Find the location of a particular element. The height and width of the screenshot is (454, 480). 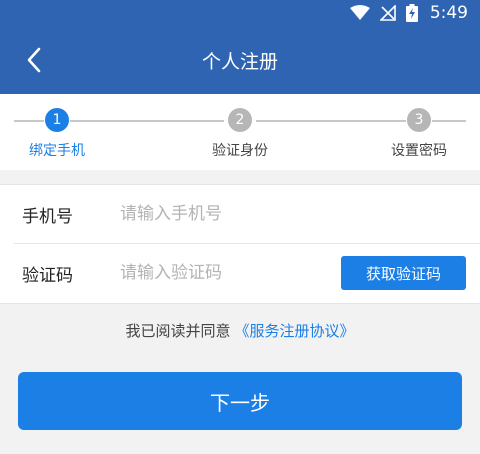

agreement: 我已阅读并同意 《服务注册协议》 is located at coordinates (240, 330).